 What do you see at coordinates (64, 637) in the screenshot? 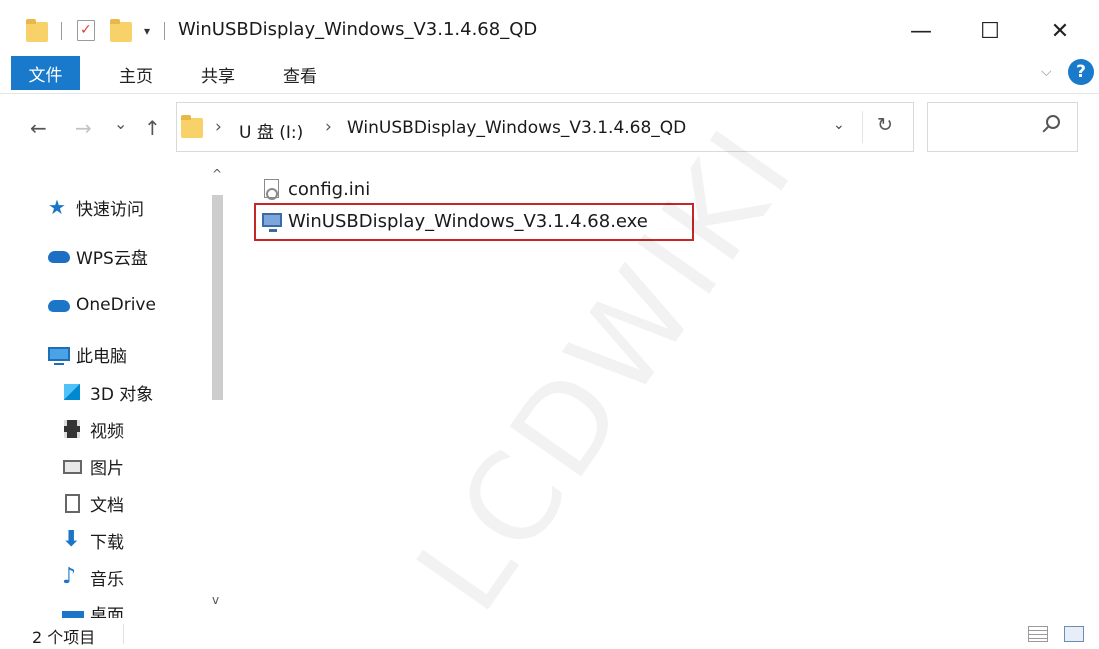
I see `item-count: 2 个项目` at bounding box center [64, 637].